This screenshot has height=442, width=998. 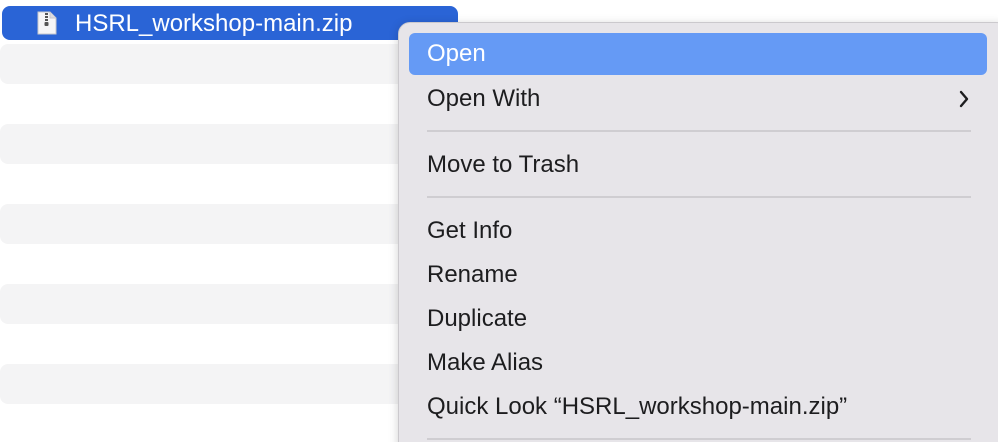 I want to click on menu-item-get-info: Get Info, so click(x=698, y=231).